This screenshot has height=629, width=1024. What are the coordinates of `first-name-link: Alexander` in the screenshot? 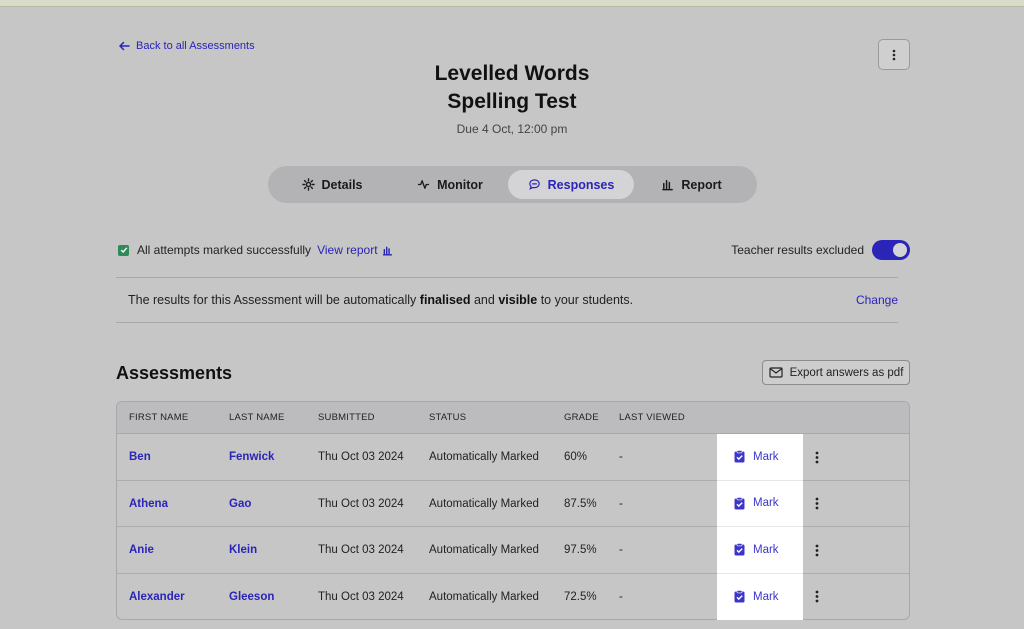 It's located at (157, 597).